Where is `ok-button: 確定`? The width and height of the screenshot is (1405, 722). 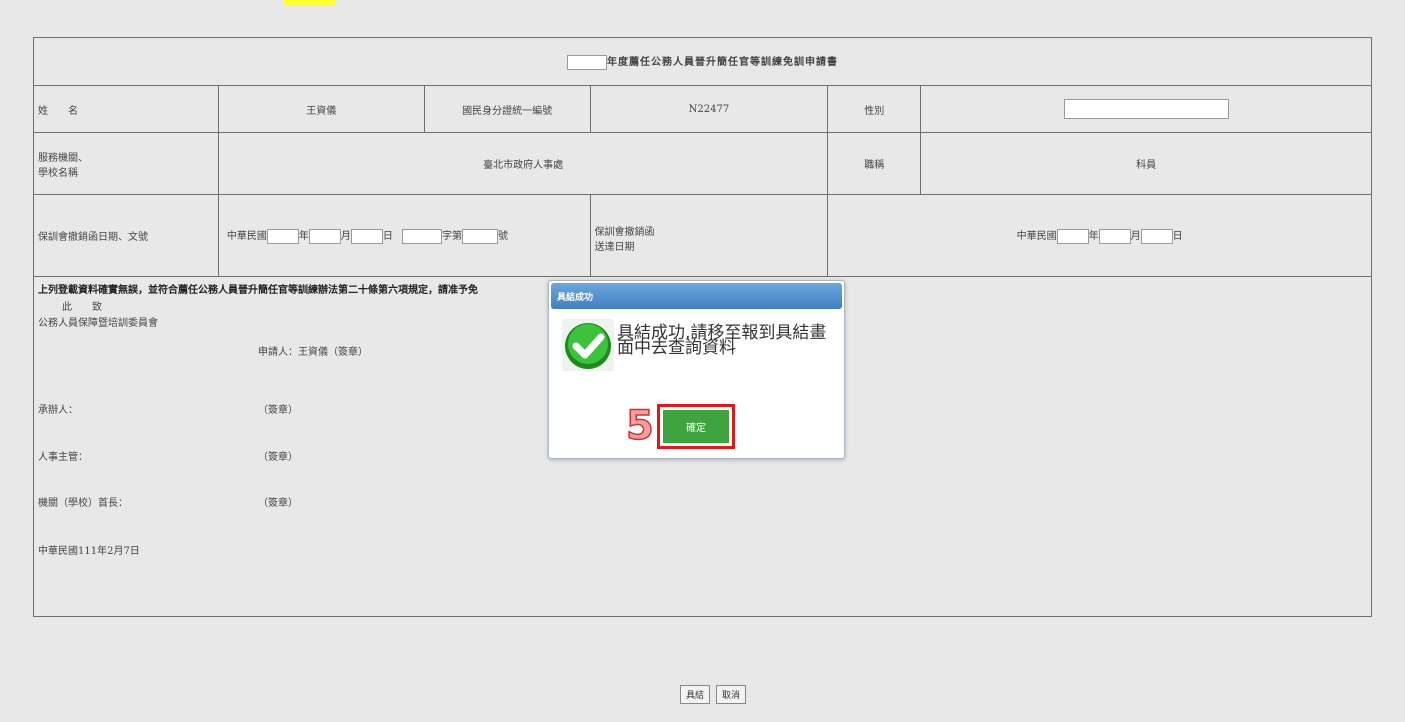
ok-button: 確定 is located at coordinates (696, 426).